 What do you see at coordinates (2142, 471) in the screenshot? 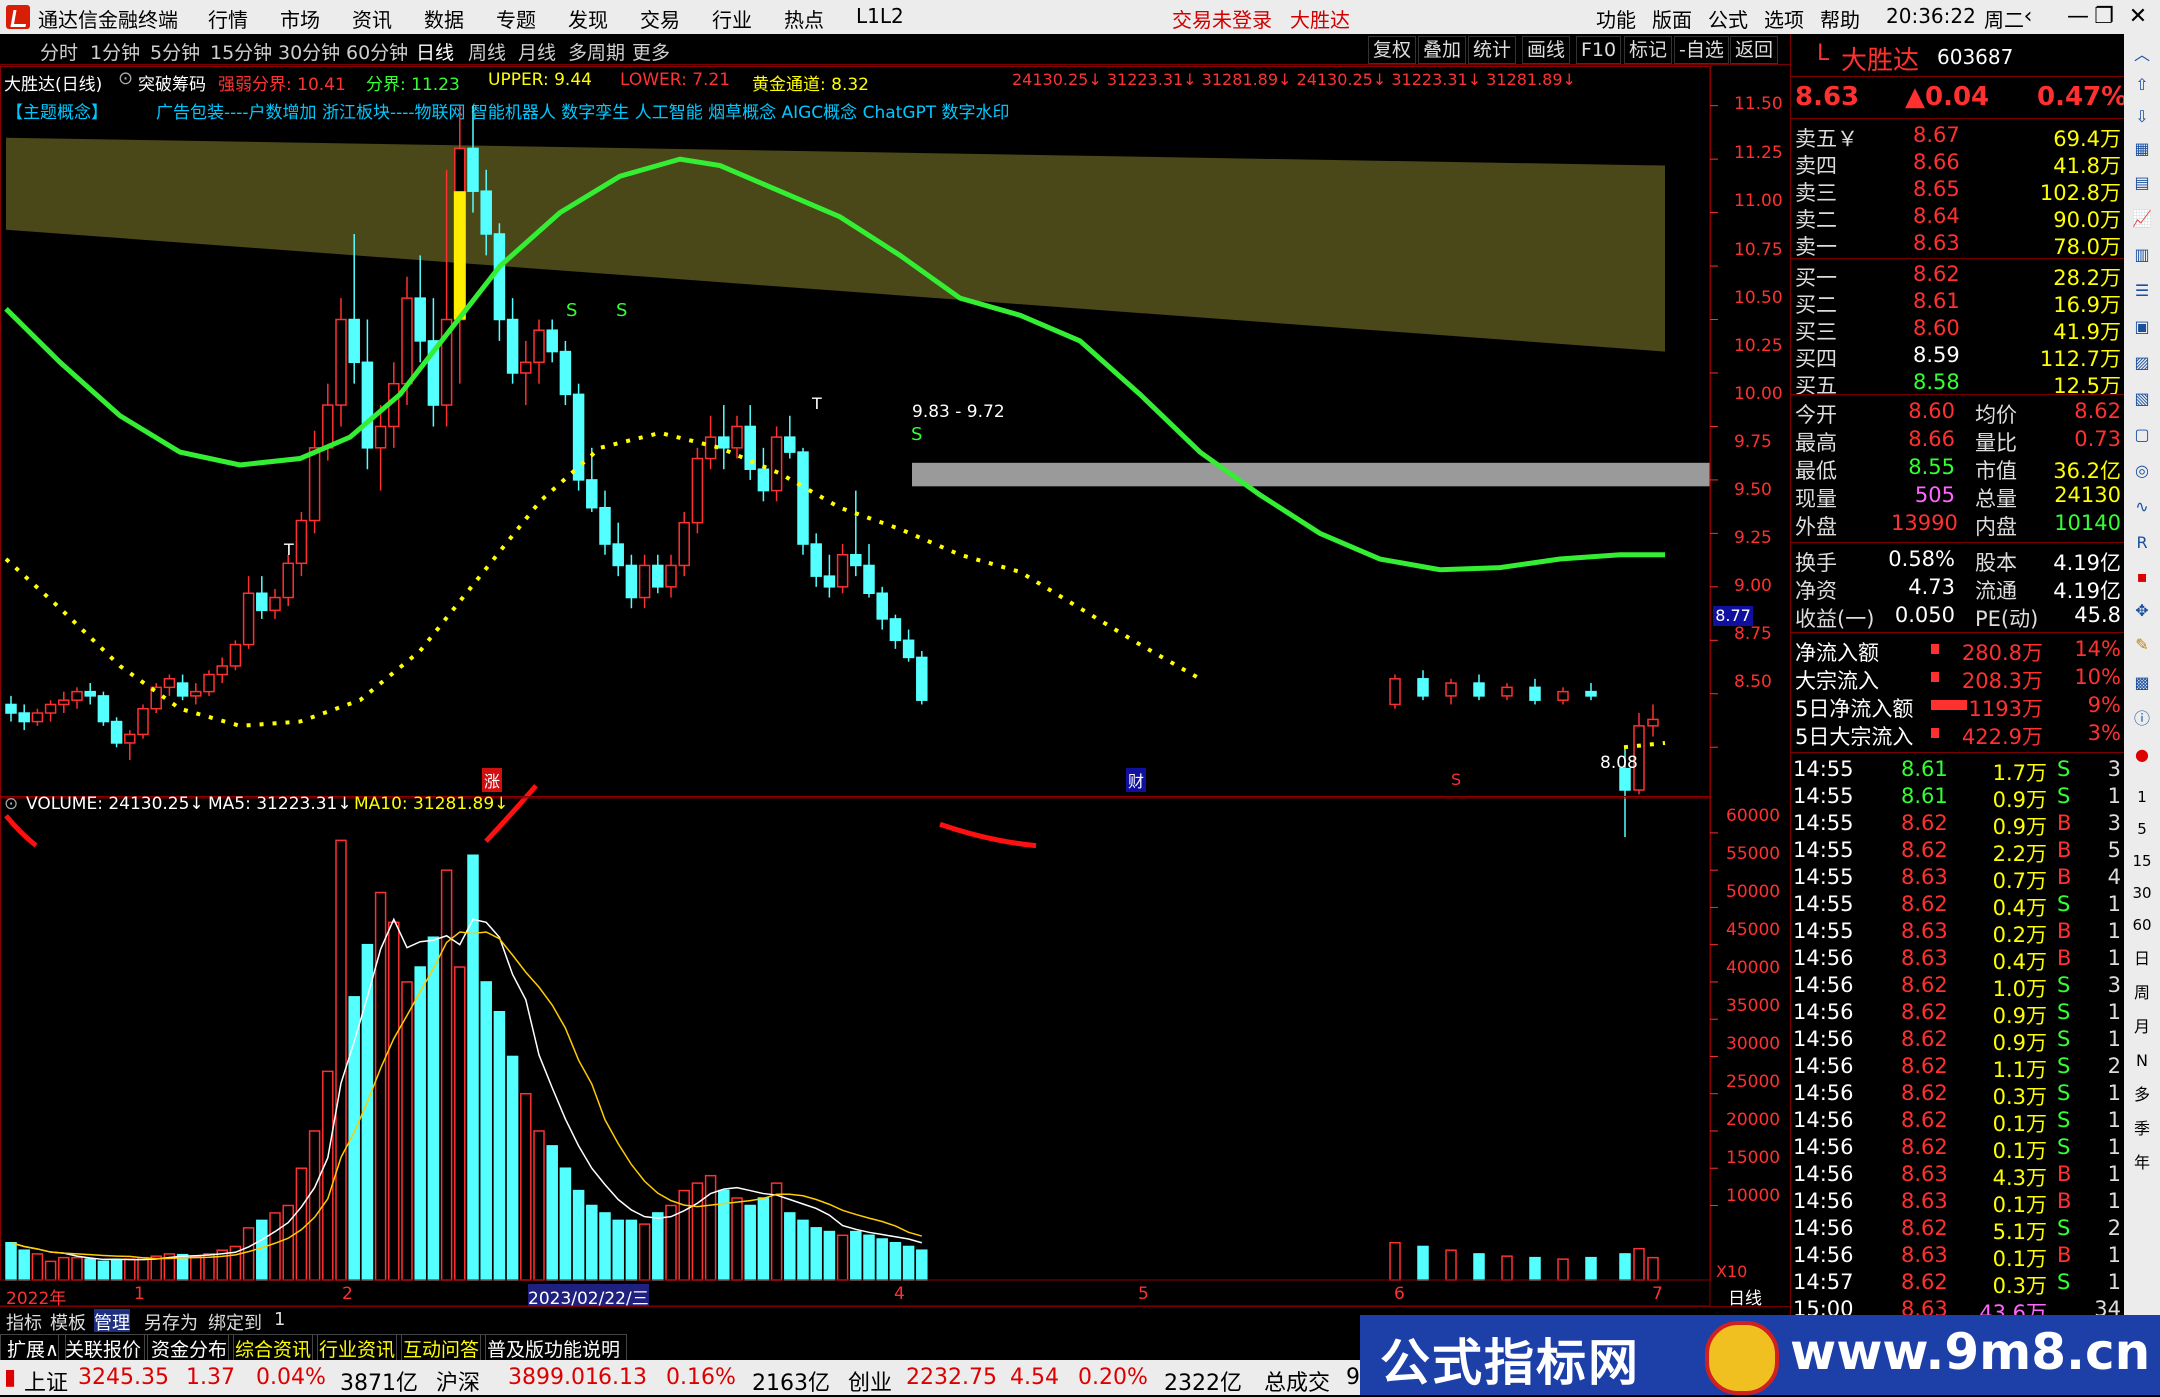
I see `target-icon: ◎` at bounding box center [2142, 471].